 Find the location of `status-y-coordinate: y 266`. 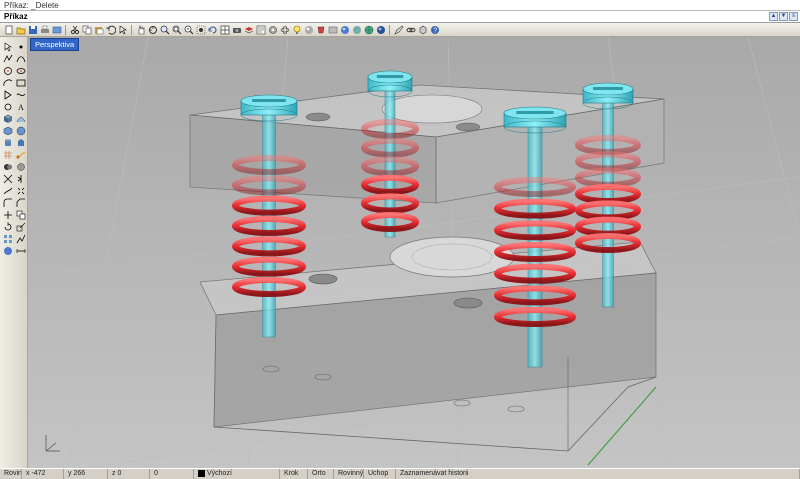

status-y-coordinate: y 266 is located at coordinates (86, 474).